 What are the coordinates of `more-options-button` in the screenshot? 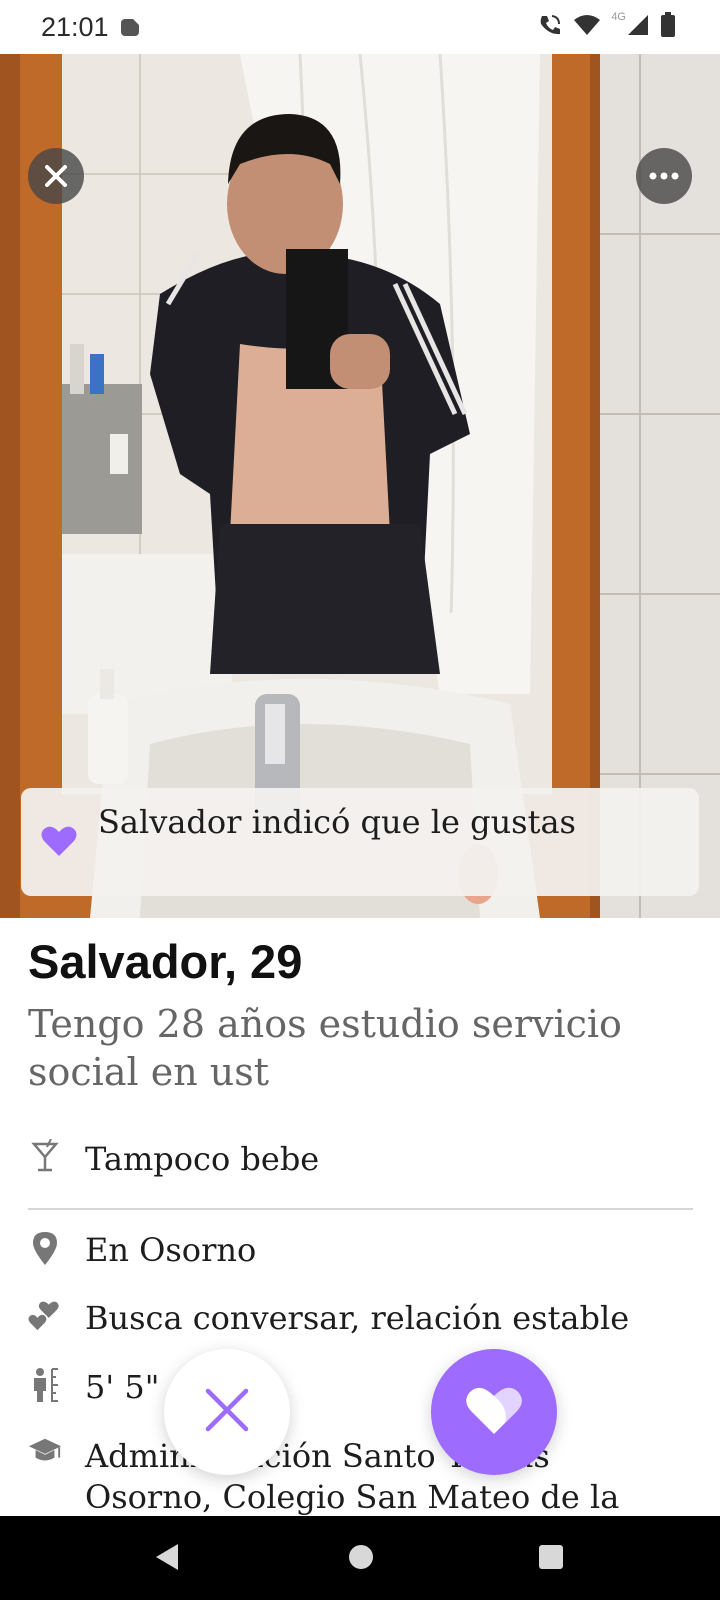 It's located at (664, 176).